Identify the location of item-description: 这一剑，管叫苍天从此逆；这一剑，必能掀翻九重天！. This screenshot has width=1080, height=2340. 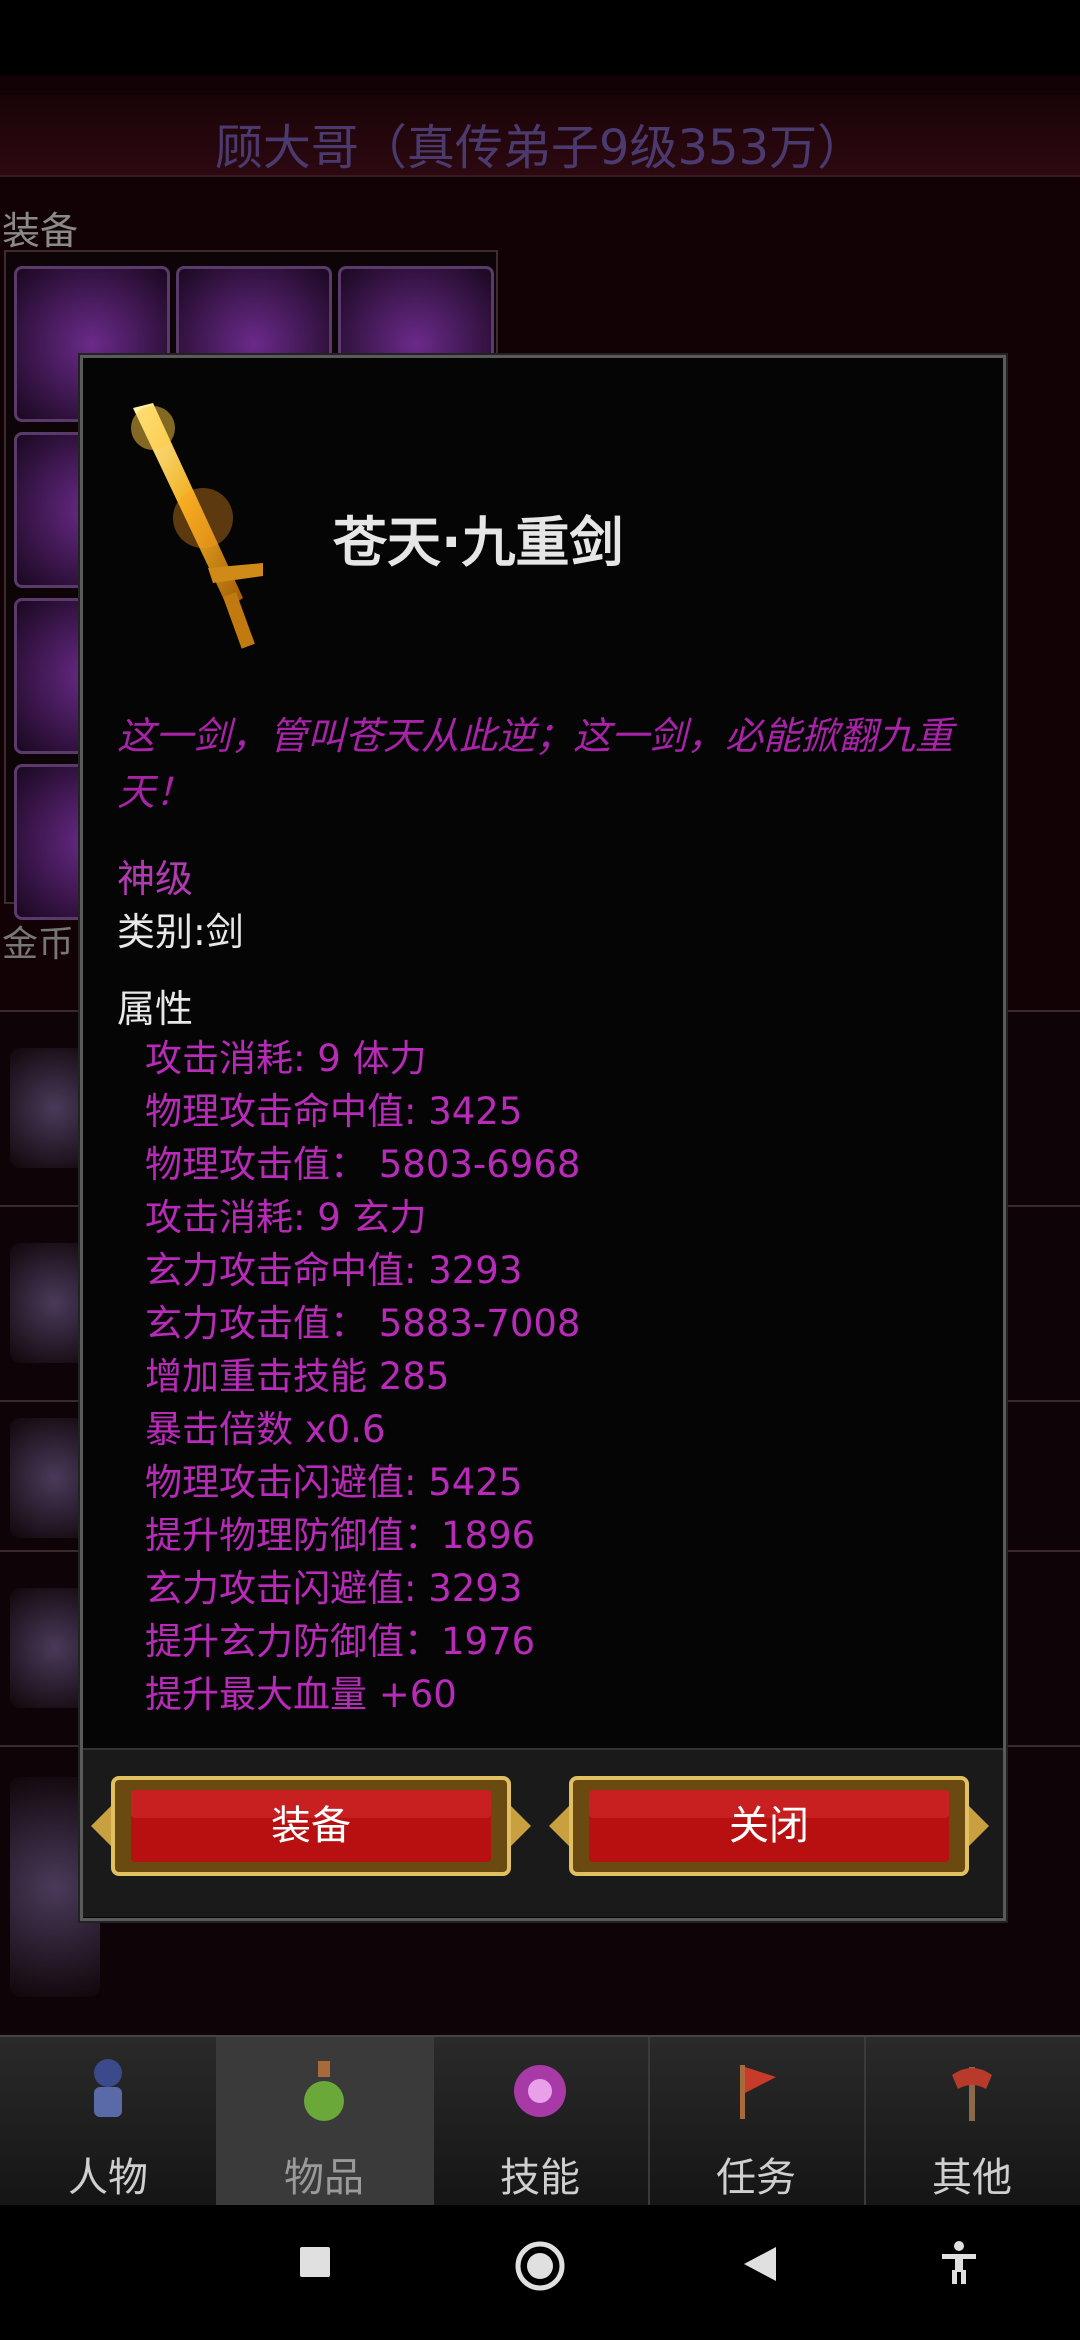
(535, 764).